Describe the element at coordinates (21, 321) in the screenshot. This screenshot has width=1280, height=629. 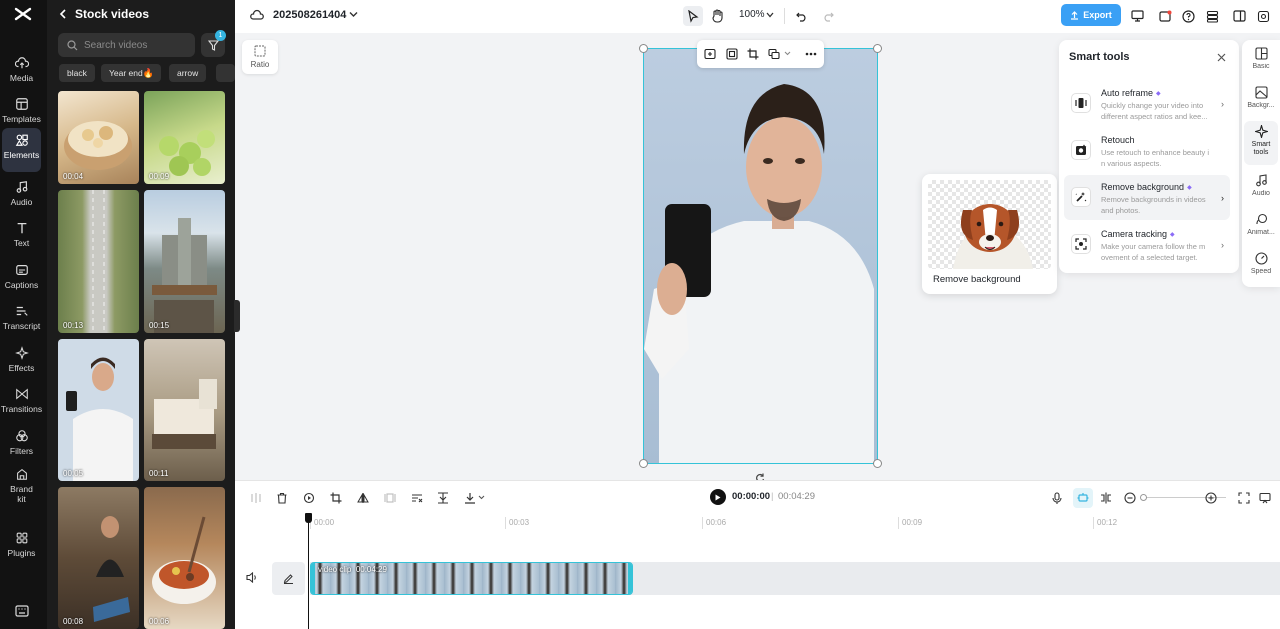
I see `nav-transcript: Transcript` at that location.